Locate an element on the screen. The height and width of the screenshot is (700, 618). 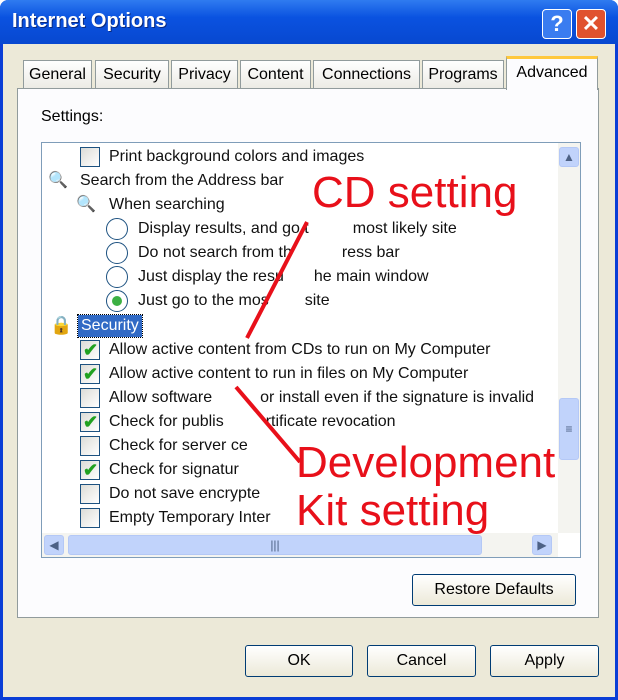
cd-annotation-line is located at coordinates (277, 280).